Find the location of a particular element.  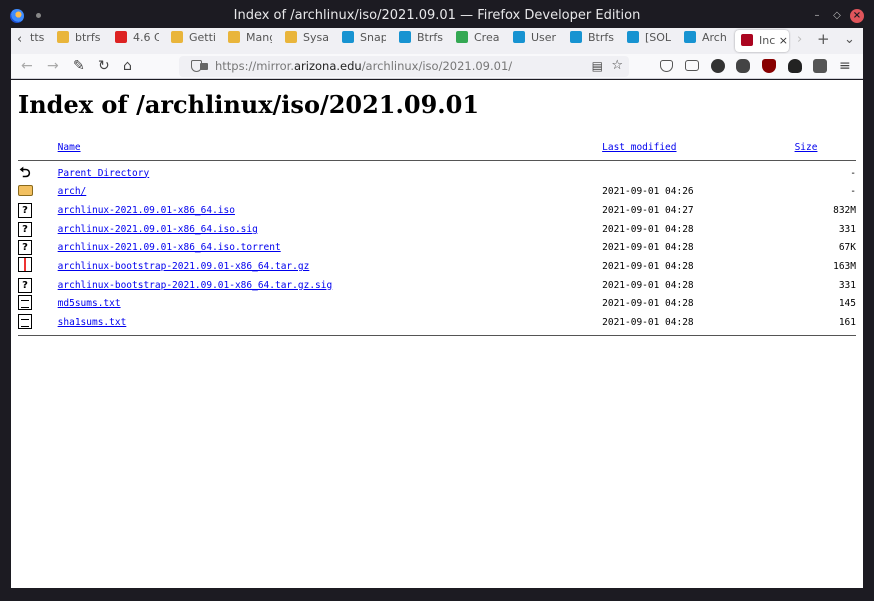

close-tab-icon: × is located at coordinates (783, 40).